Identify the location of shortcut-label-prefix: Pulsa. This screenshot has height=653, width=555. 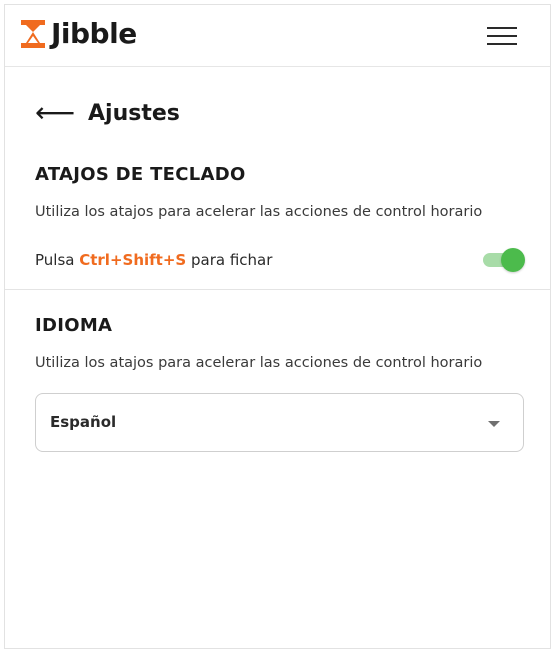
(57, 260).